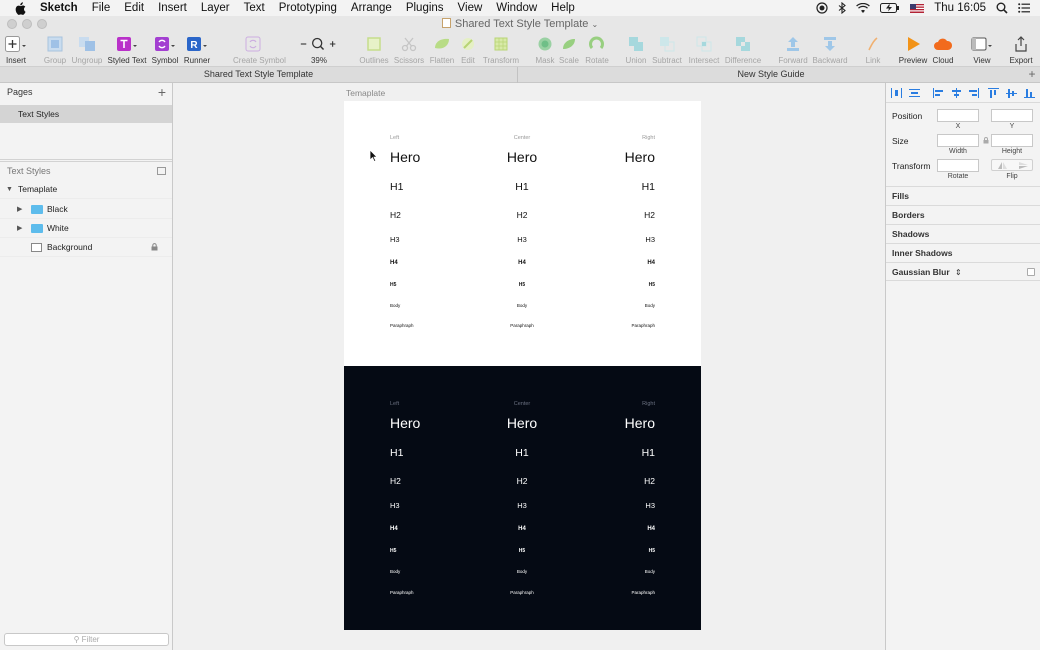 This screenshot has height=650, width=1040. I want to click on bluetooth-icon, so click(842, 8).